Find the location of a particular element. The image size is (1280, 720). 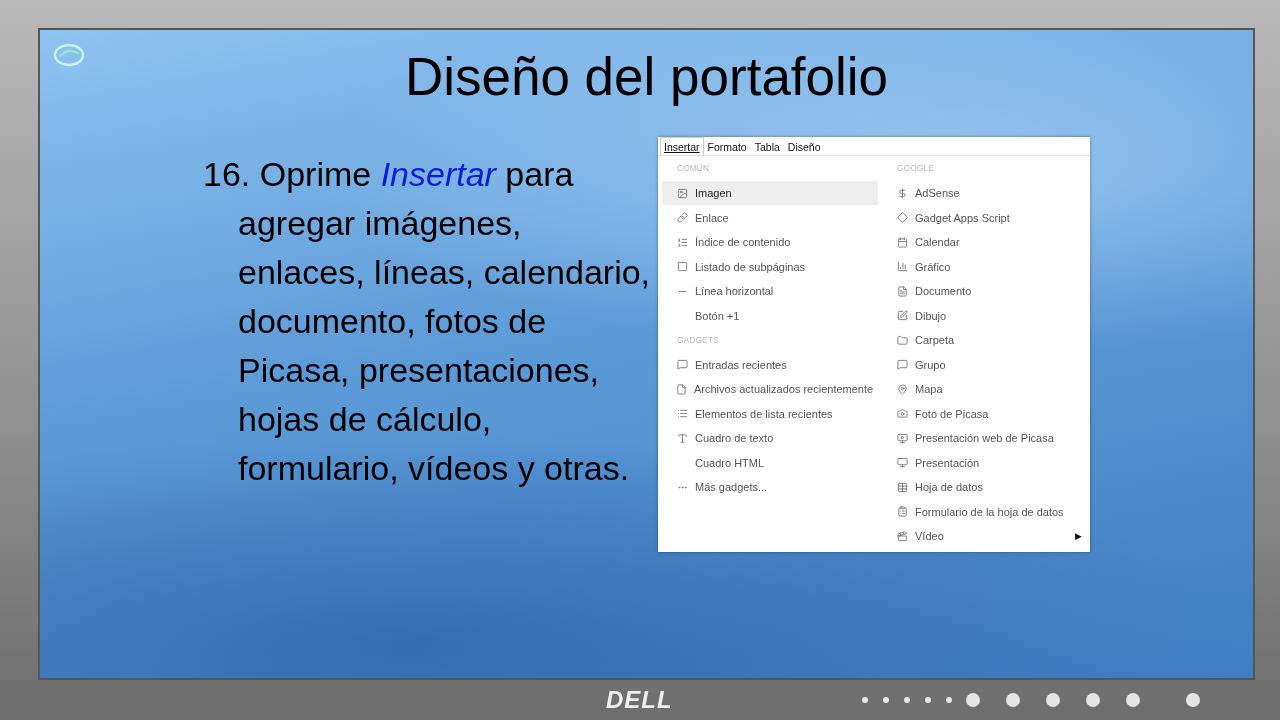

menu-item: Gadget Apps Script is located at coordinates (986, 217).